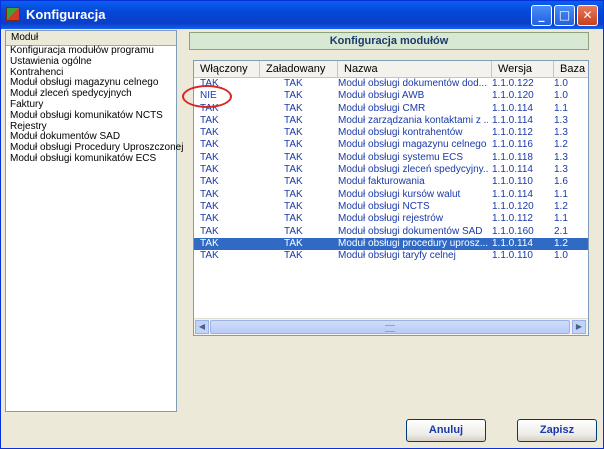  Describe the element at coordinates (512, 145) in the screenshot. I see `cell-version: 1.1.0.116` at that location.